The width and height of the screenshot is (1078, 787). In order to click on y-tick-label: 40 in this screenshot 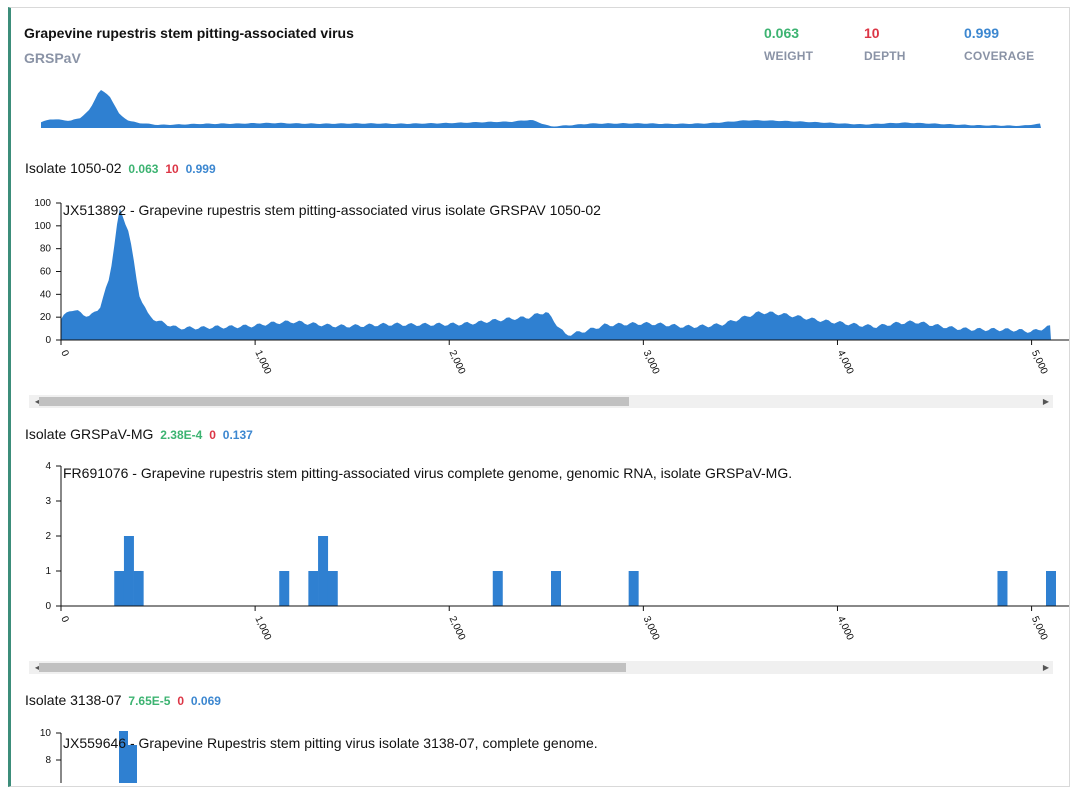, I will do `click(46, 294)`.